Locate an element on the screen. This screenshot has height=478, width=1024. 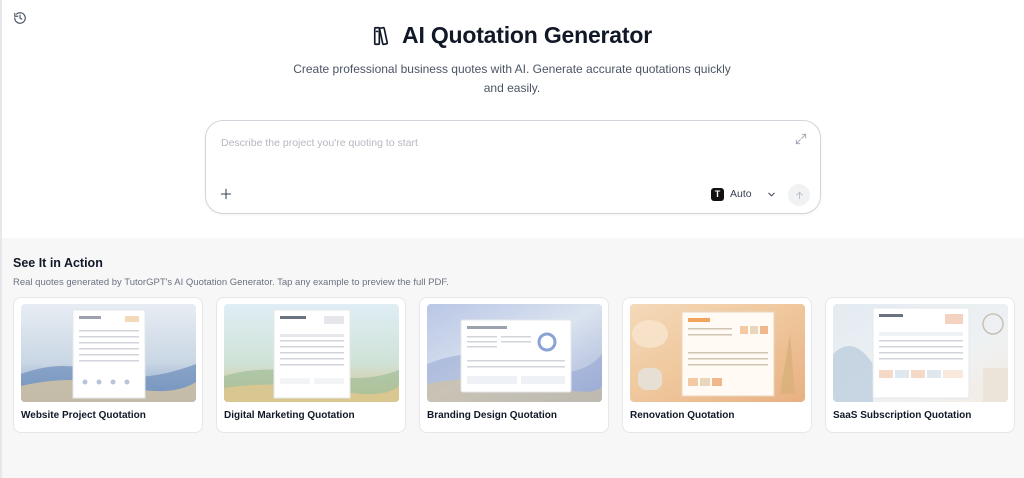
expand-icon is located at coordinates (801, 139).